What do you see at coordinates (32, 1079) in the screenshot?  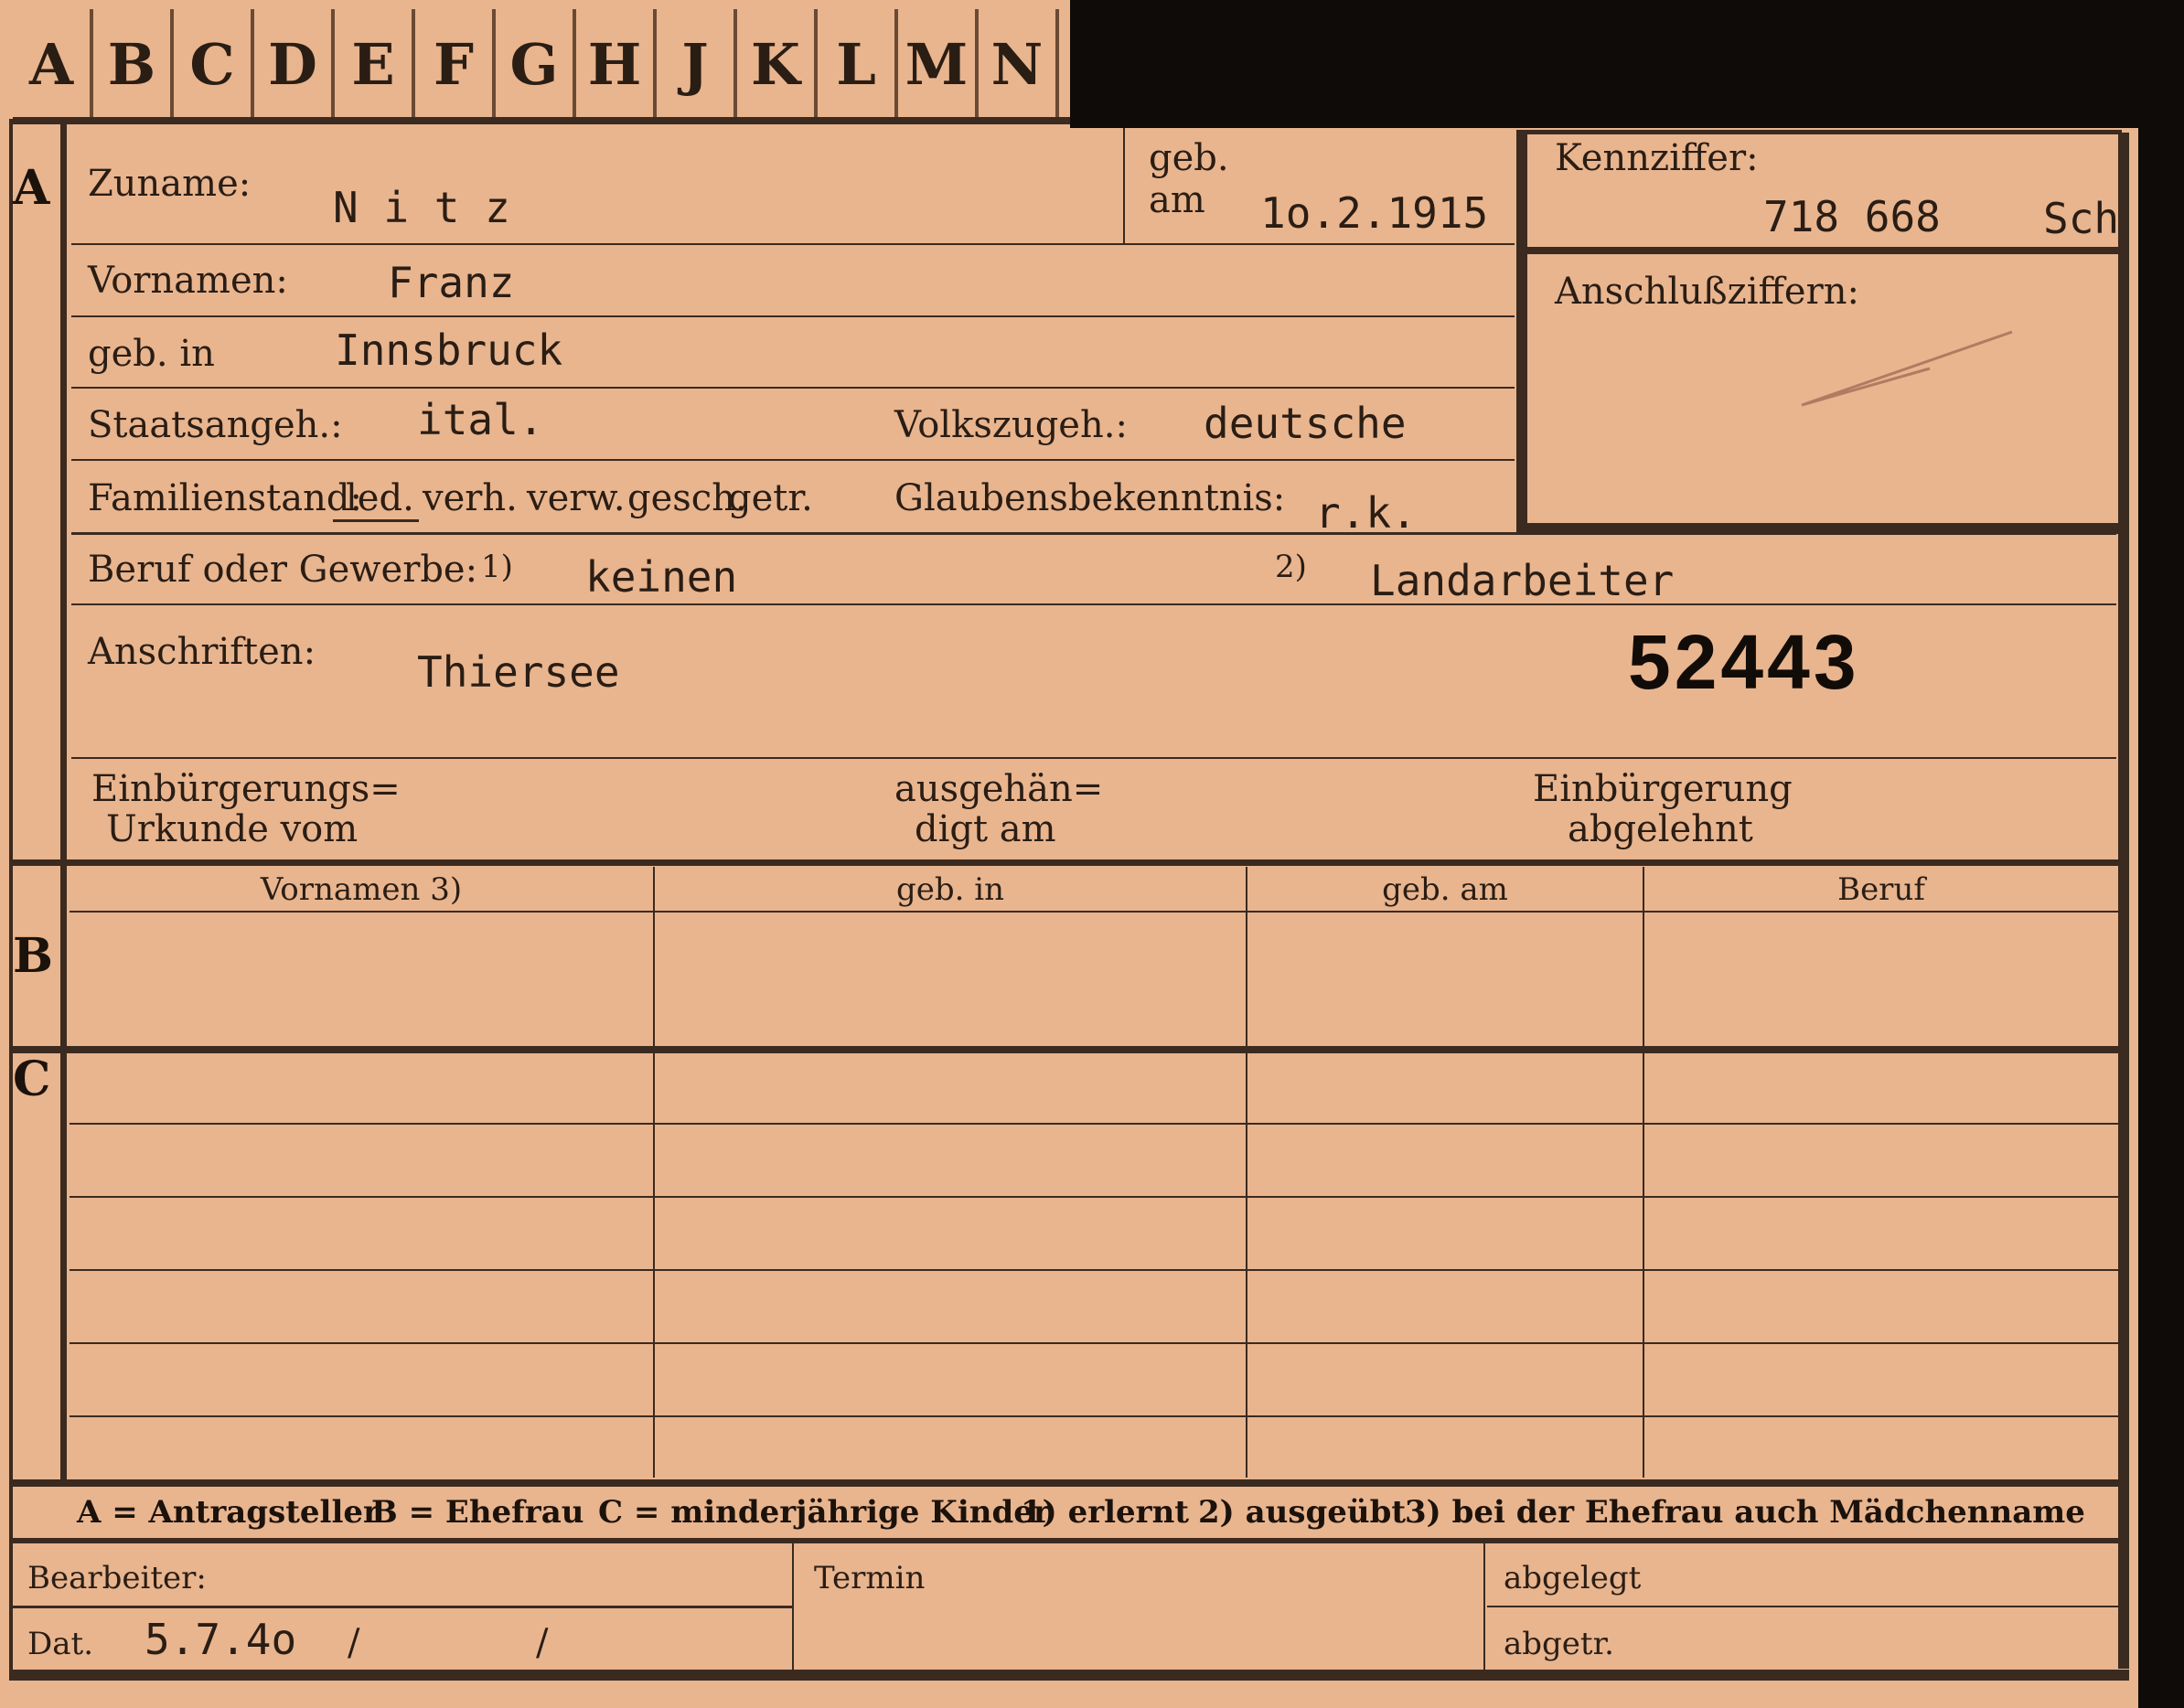 I see `section-c-letter: C` at bounding box center [32, 1079].